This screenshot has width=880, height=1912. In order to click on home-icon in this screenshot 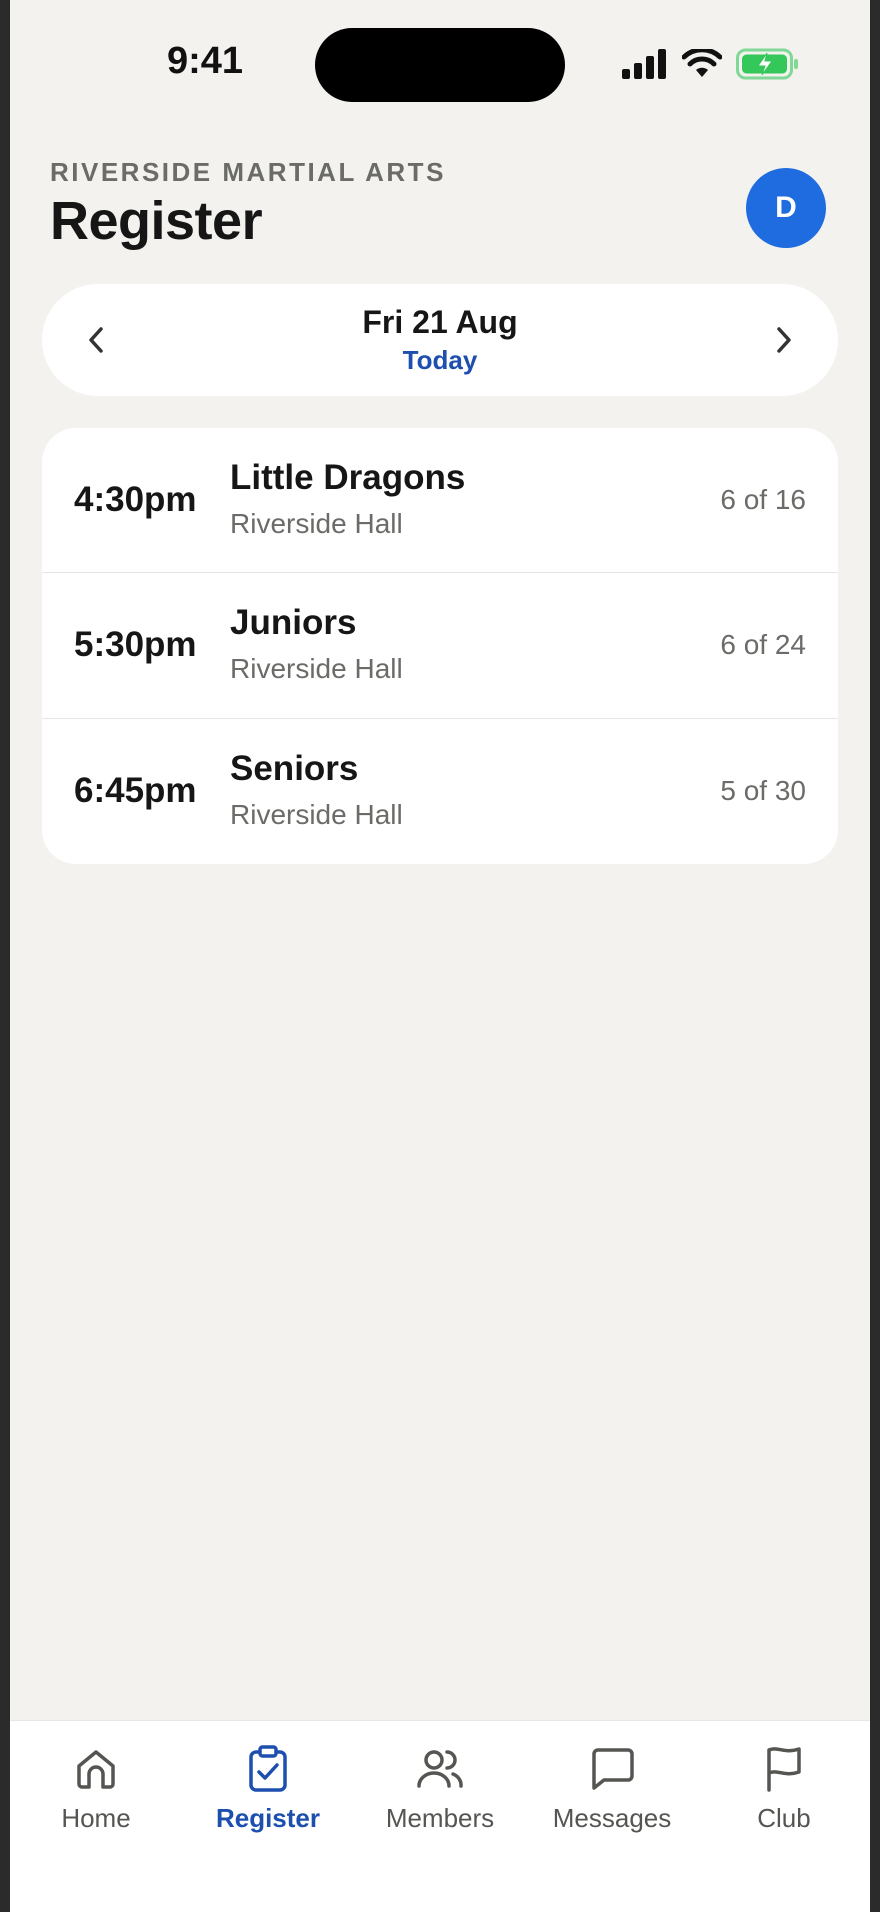, I will do `click(96, 1769)`.